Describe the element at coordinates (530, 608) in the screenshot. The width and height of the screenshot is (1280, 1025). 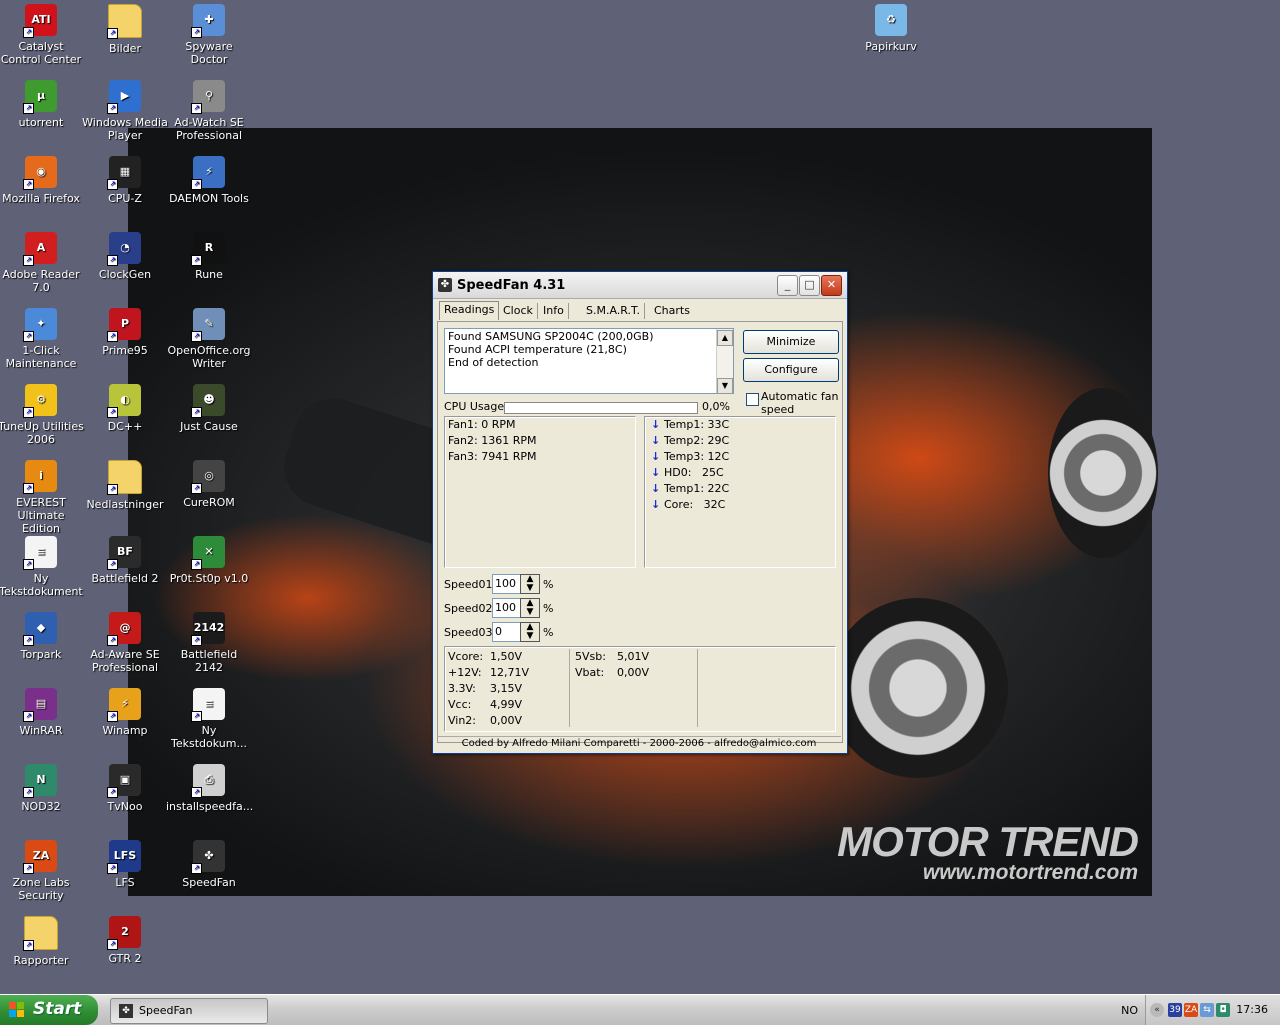
I see `speed02-spinner: ▲ ▼` at that location.